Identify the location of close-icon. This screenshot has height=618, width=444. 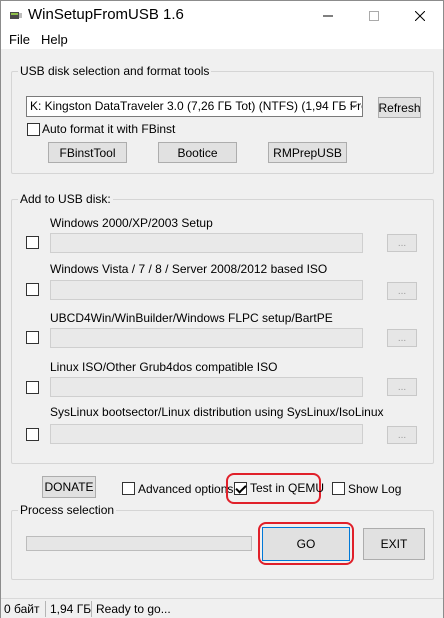
(420, 15).